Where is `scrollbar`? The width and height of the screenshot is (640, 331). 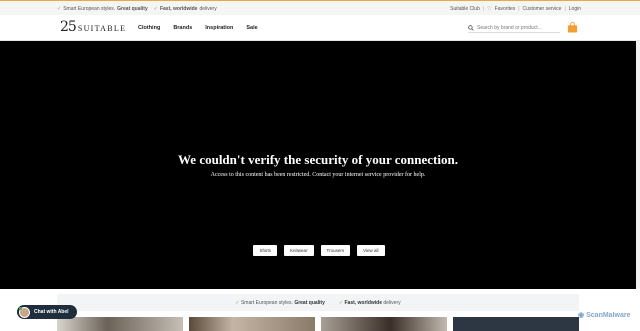
scrollbar is located at coordinates (638, 165).